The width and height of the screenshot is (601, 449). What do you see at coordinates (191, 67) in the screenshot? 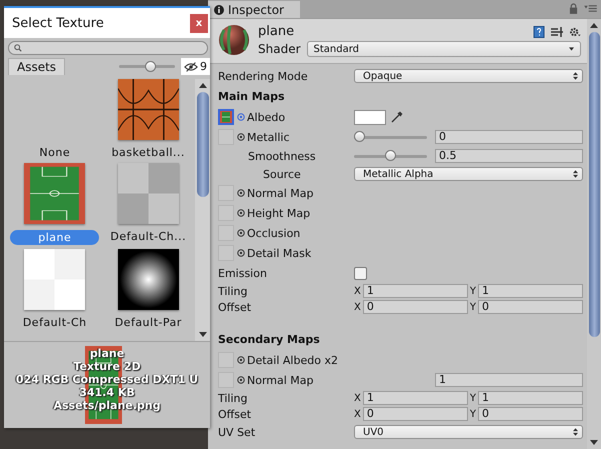
I see `eye-slash-icon` at bounding box center [191, 67].